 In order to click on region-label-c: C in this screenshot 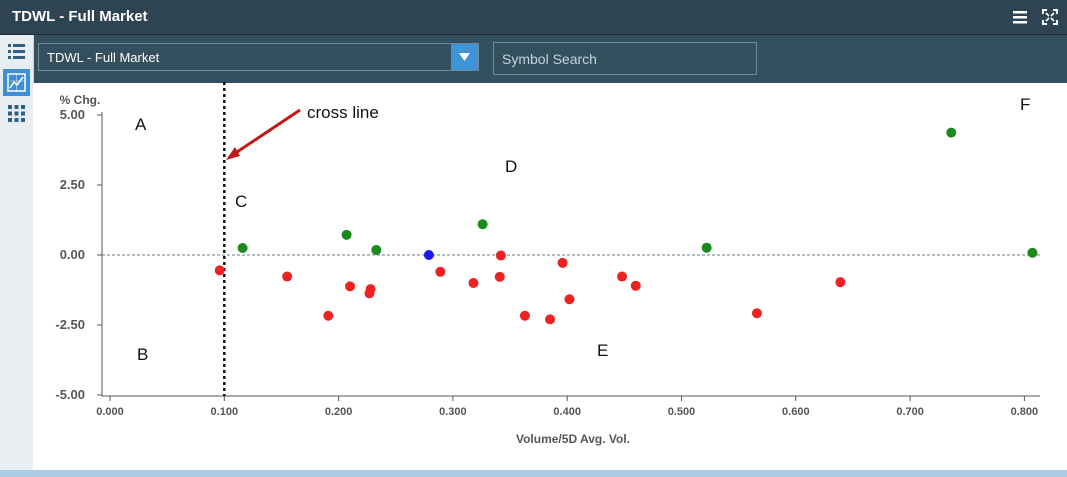, I will do `click(241, 201)`.